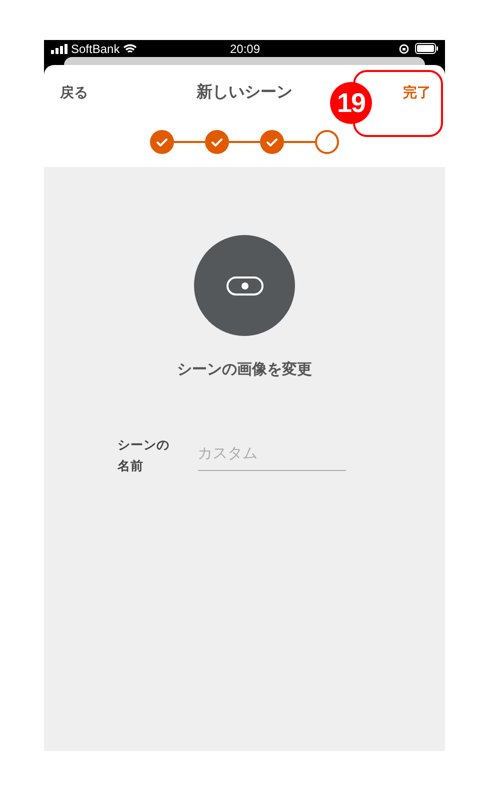 This screenshot has width=491, height=798. Describe the element at coordinates (427, 48) in the screenshot. I see `battery-icon` at that location.